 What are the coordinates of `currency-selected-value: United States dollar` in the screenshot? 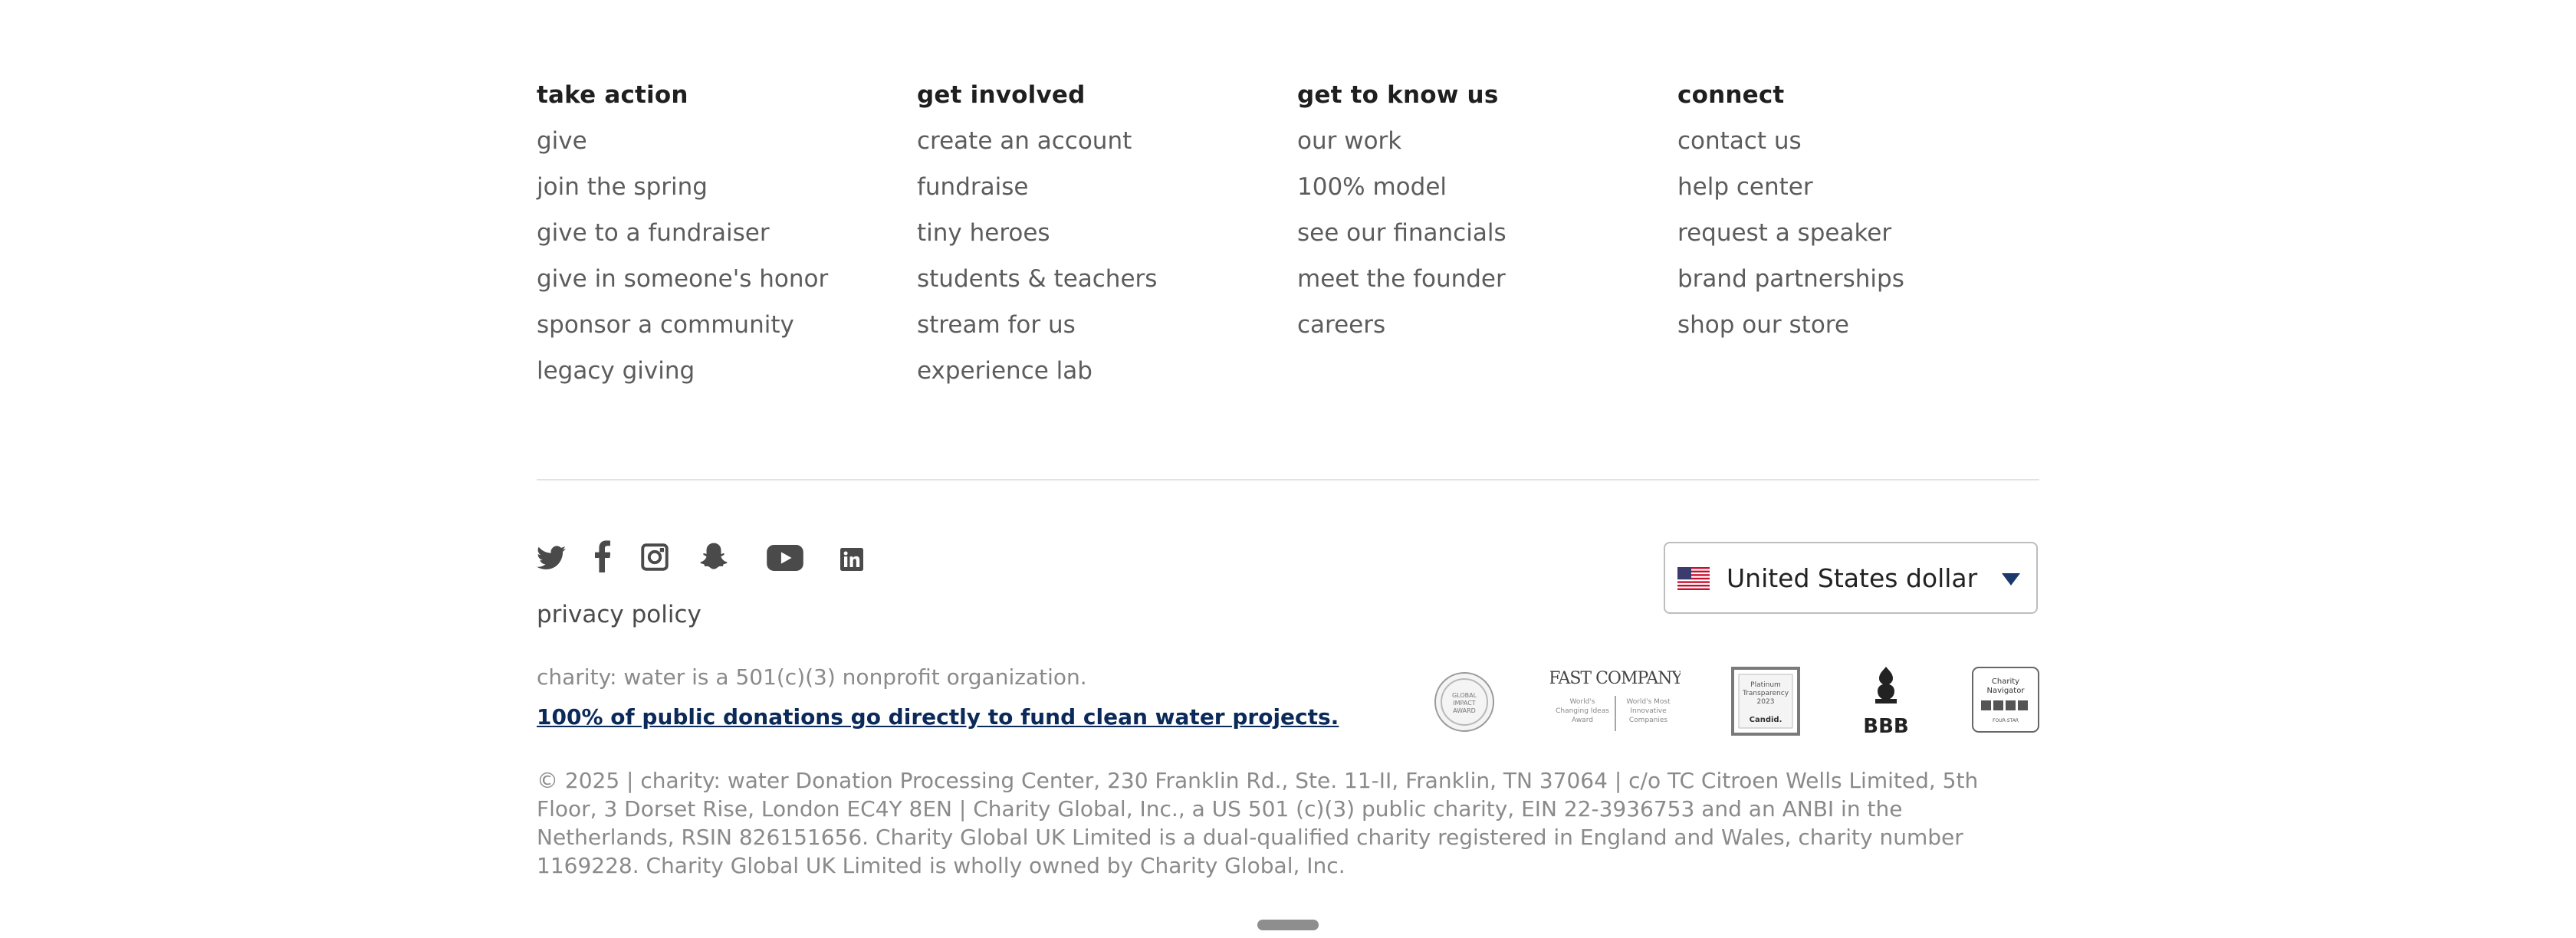 It's located at (1853, 578).